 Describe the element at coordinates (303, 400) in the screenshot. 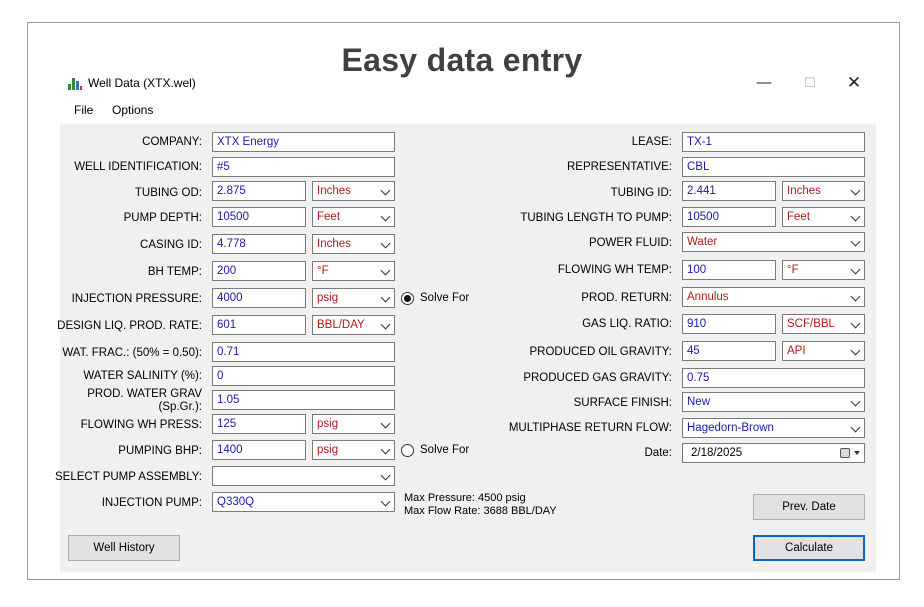

I see `prod-water-grav-input: 1.05` at that location.